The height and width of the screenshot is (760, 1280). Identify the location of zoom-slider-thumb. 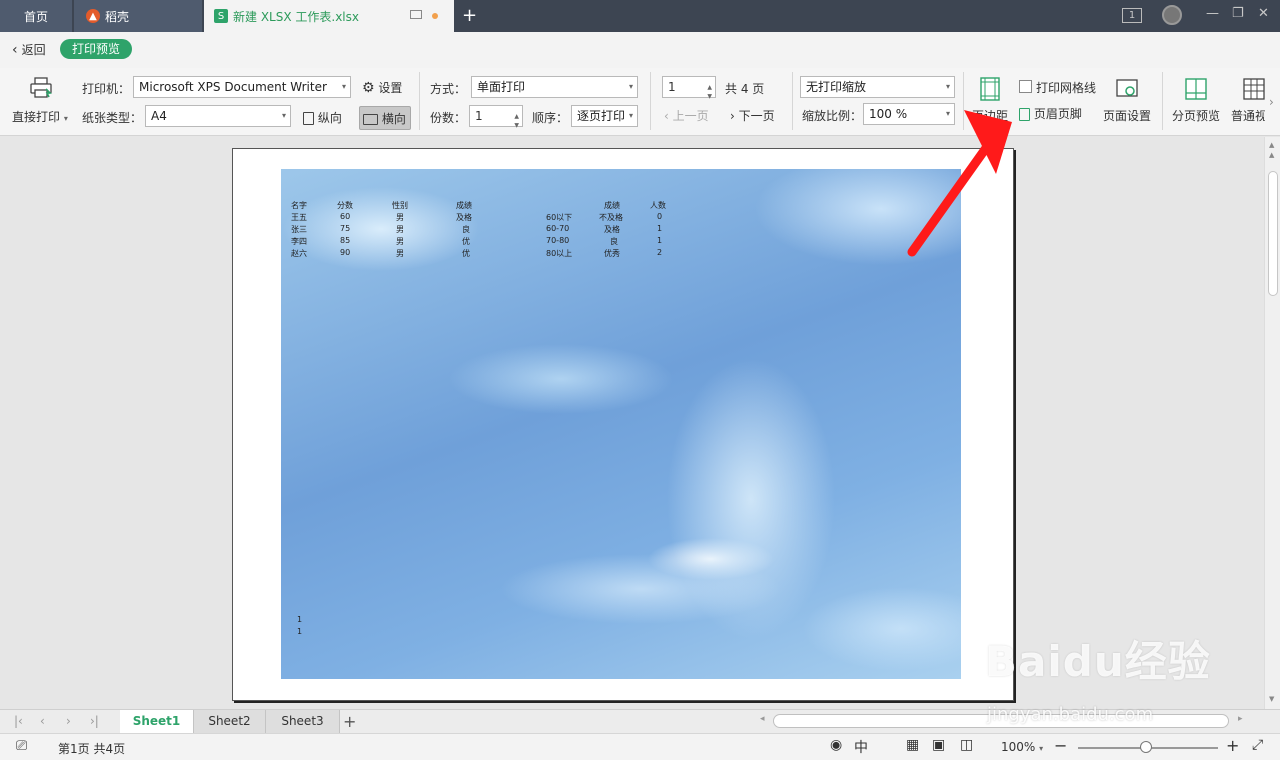
(1146, 747).